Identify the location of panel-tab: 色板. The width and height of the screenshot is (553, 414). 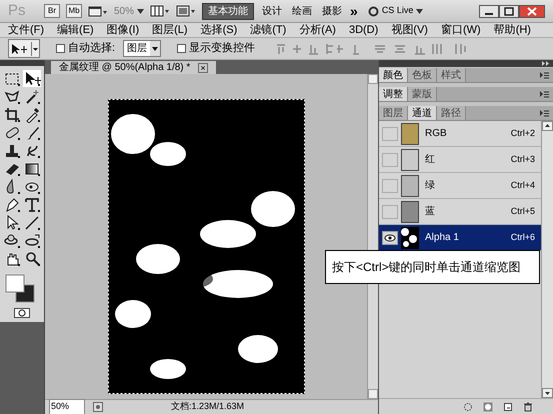
(422, 75).